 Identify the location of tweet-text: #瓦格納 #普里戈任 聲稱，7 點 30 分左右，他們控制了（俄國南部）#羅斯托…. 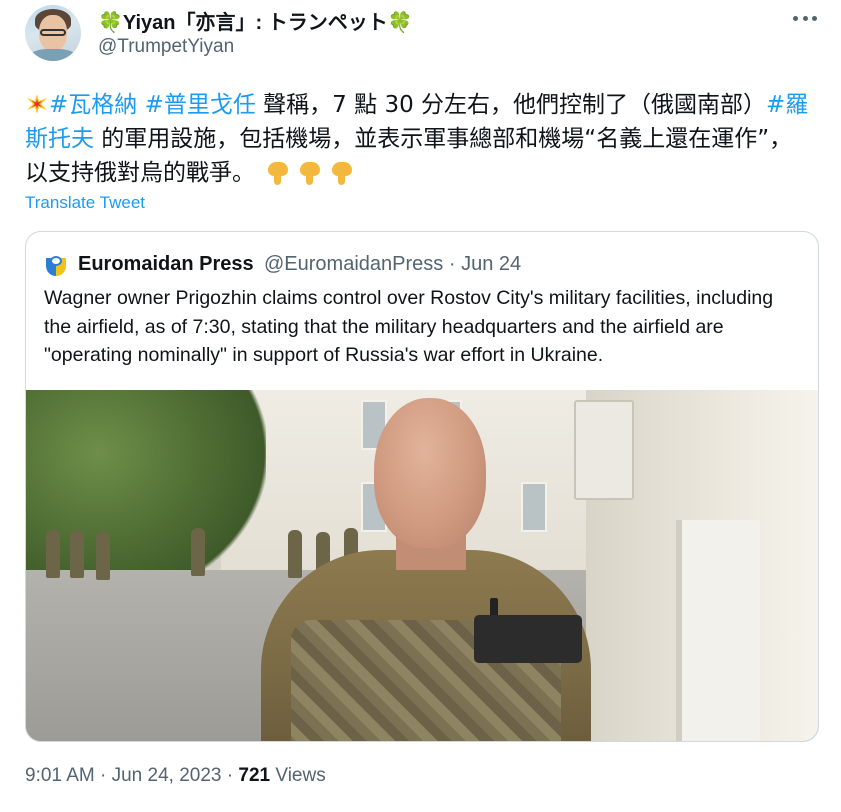
(420, 139).